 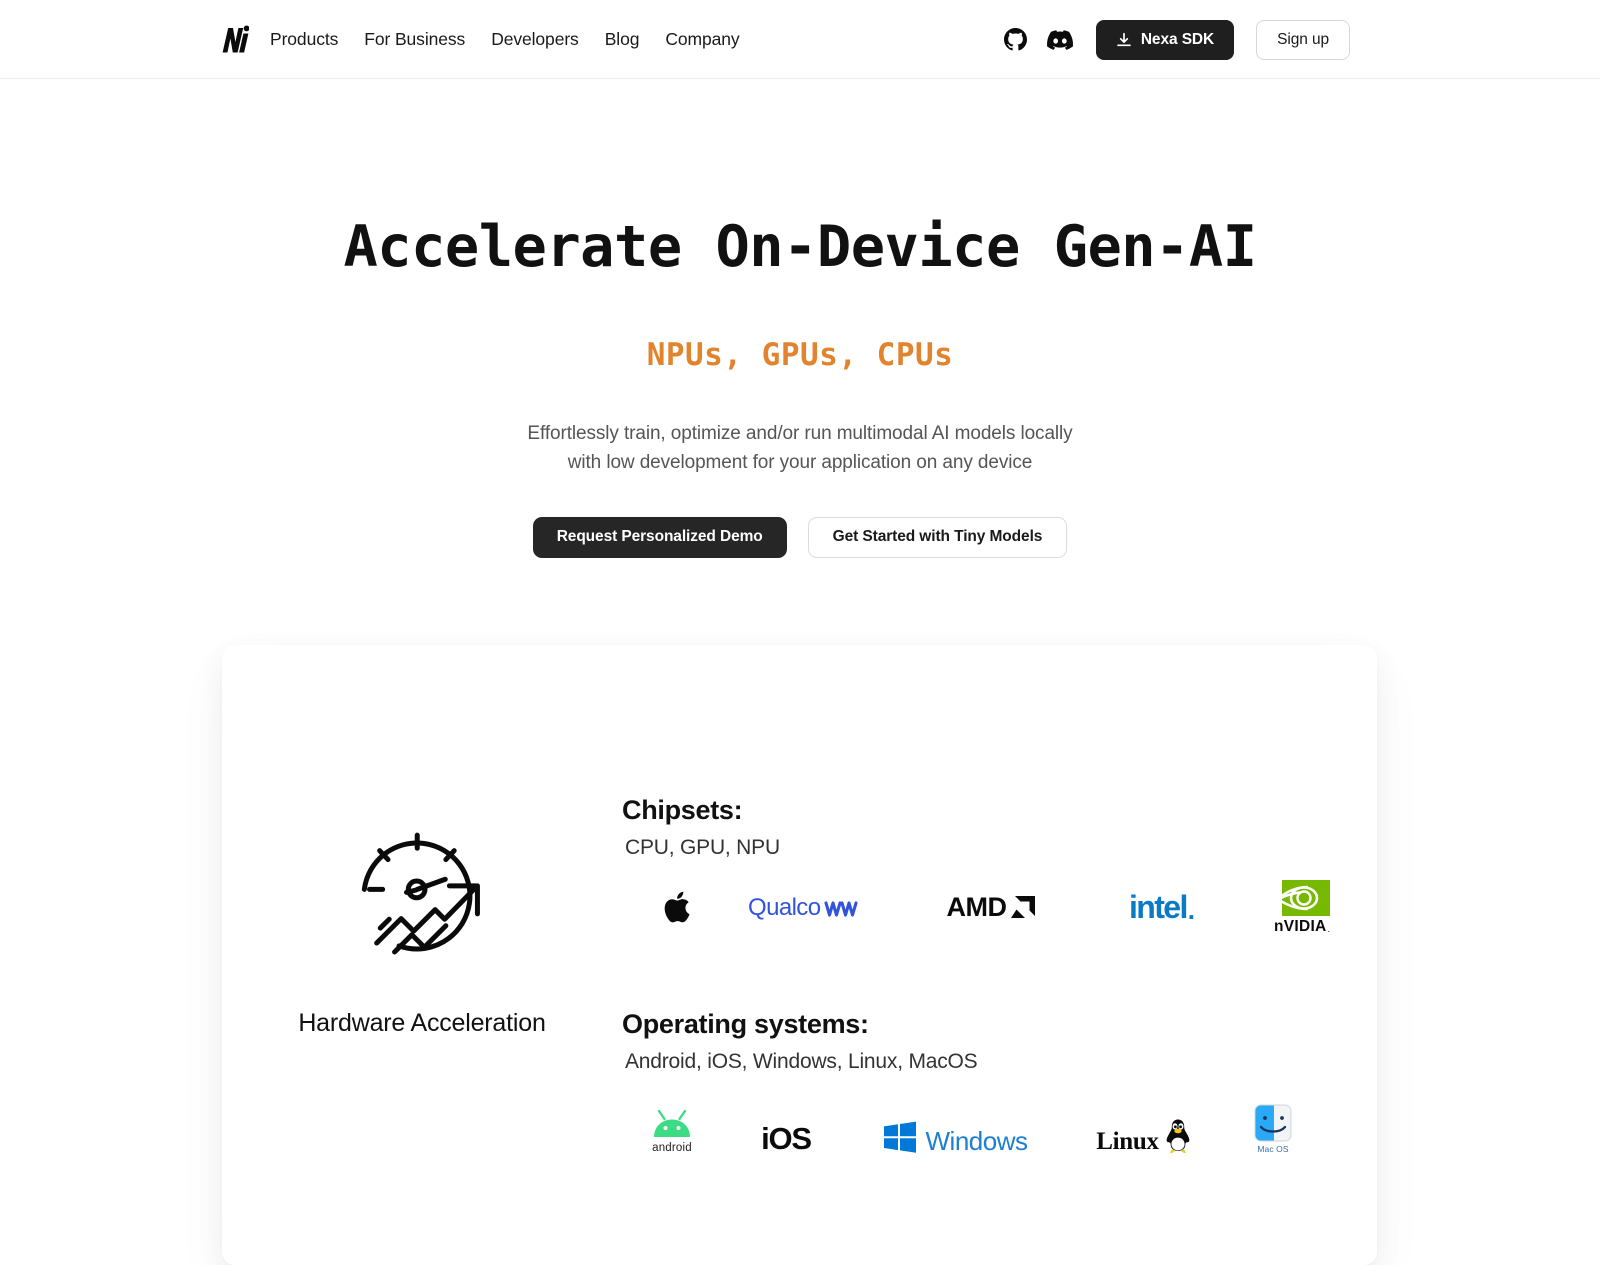 I want to click on windows-panes-icon, so click(x=899, y=1137).